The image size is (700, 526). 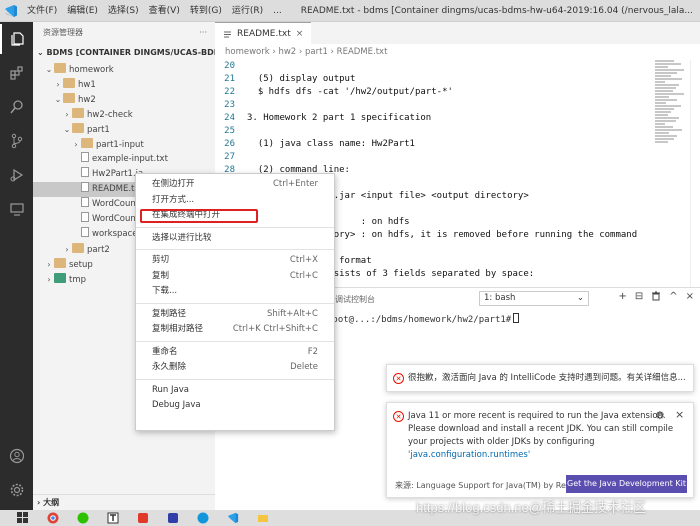 What do you see at coordinates (124, 99) in the screenshot?
I see `tree-item: ⌄ hw2` at bounding box center [124, 99].